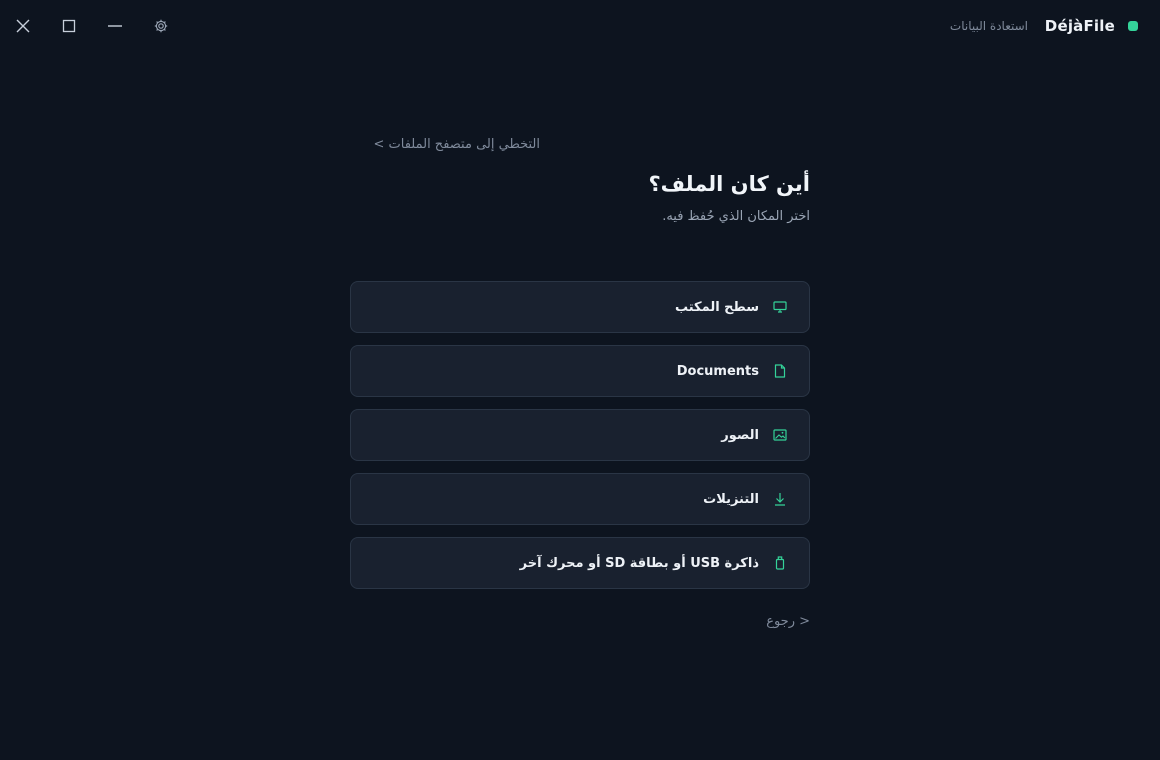 This screenshot has width=1160, height=760. What do you see at coordinates (780, 563) in the screenshot?
I see `usb-drive-icon` at bounding box center [780, 563].